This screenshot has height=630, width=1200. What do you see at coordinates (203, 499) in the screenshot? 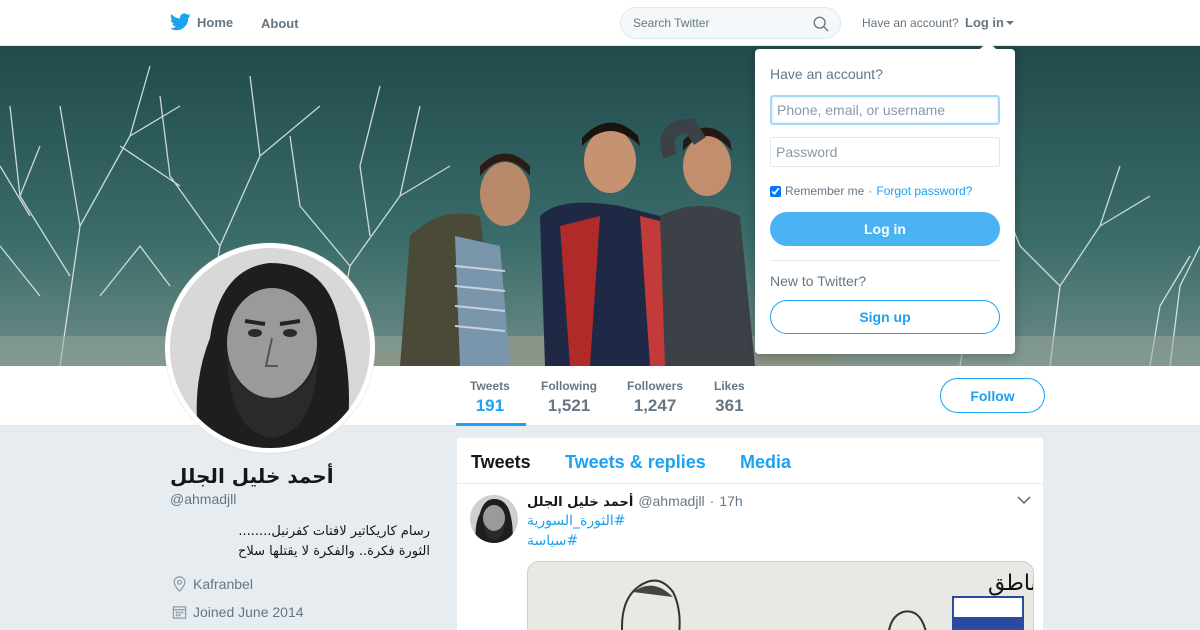
I see `profile-handle: @ahmadjll` at bounding box center [203, 499].